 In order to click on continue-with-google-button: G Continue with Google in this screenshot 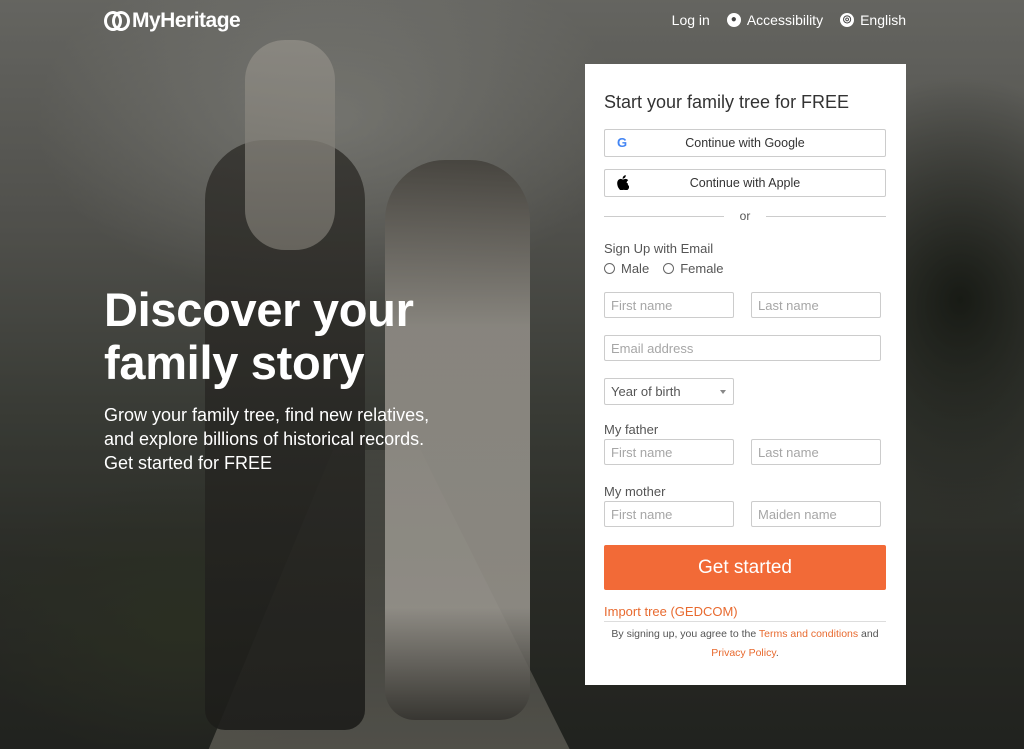, I will do `click(745, 143)`.